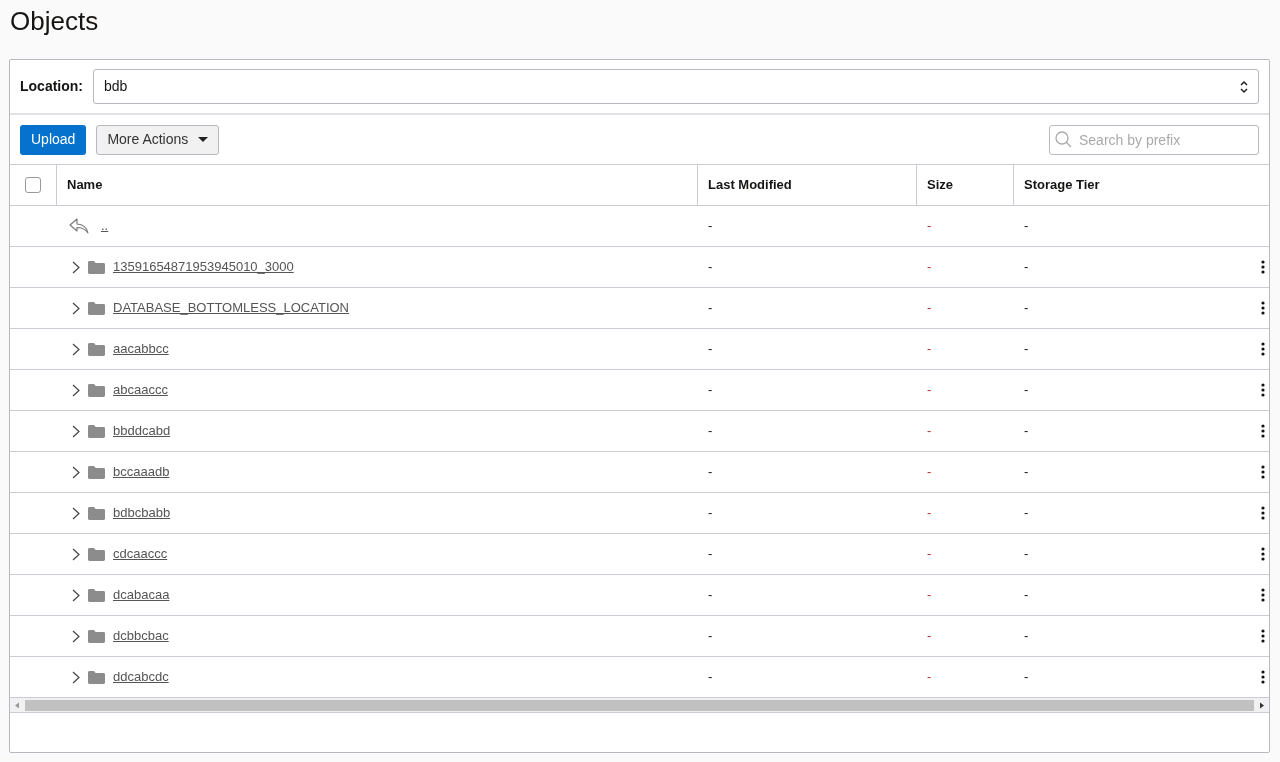 Image resolution: width=1280 pixels, height=762 pixels. What do you see at coordinates (141, 636) in the screenshot?
I see `folder-link: dcbbcbac` at bounding box center [141, 636].